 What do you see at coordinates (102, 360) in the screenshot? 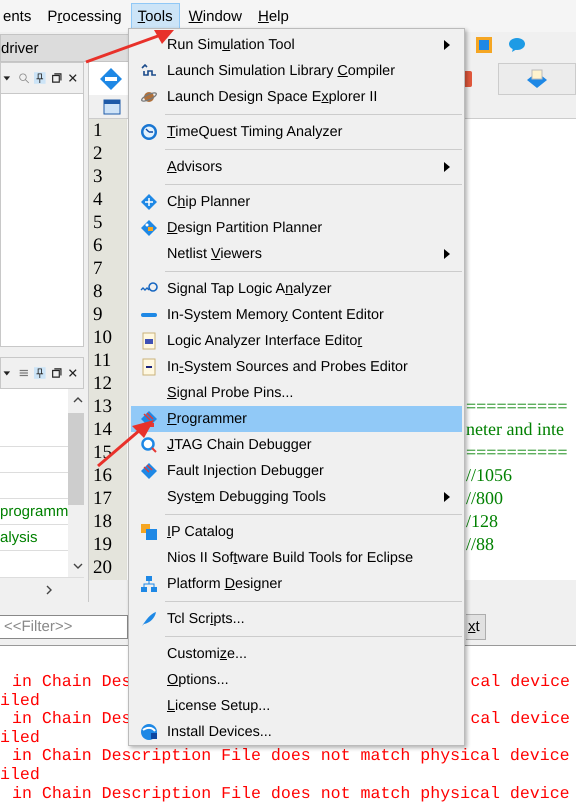
I see `line-number: 11` at bounding box center [102, 360].